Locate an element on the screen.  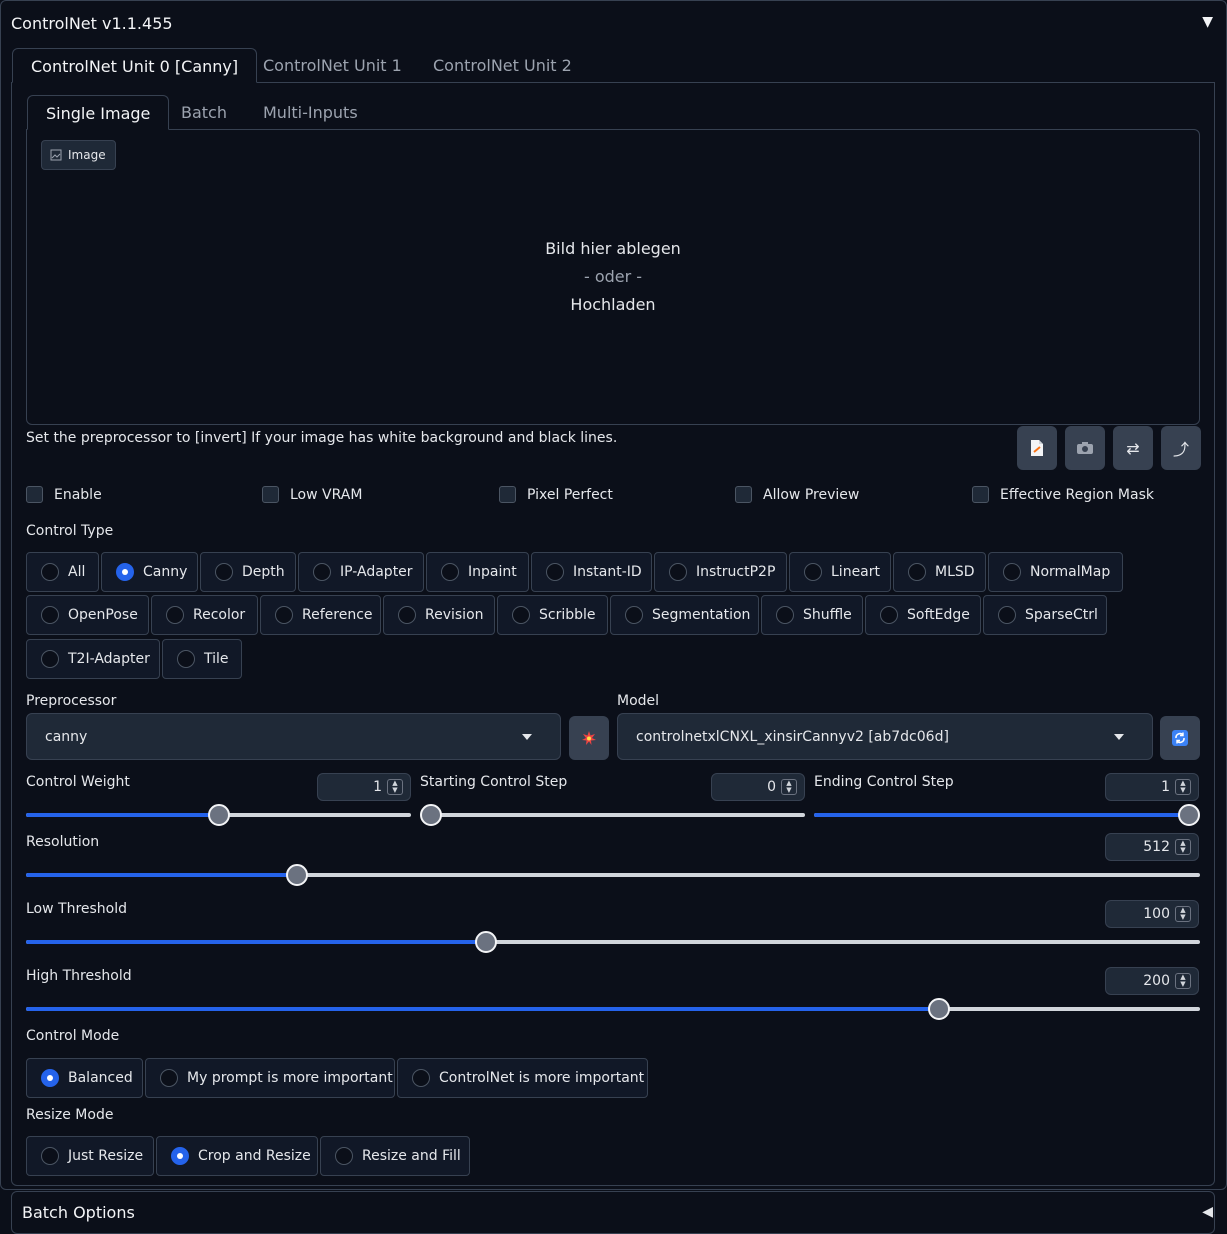
run-preprocessor-button is located at coordinates (589, 738).